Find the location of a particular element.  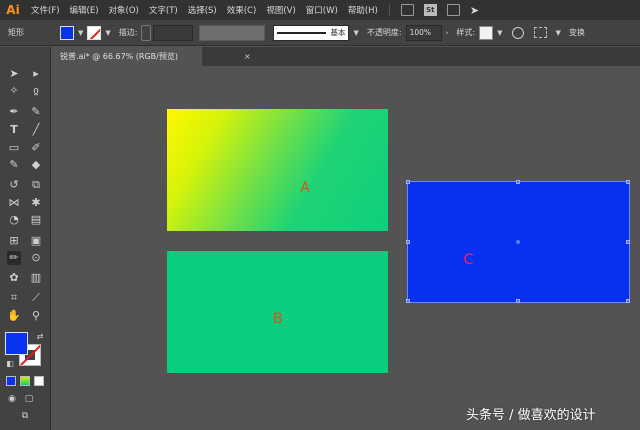

selection-center-point is located at coordinates (518, 242).